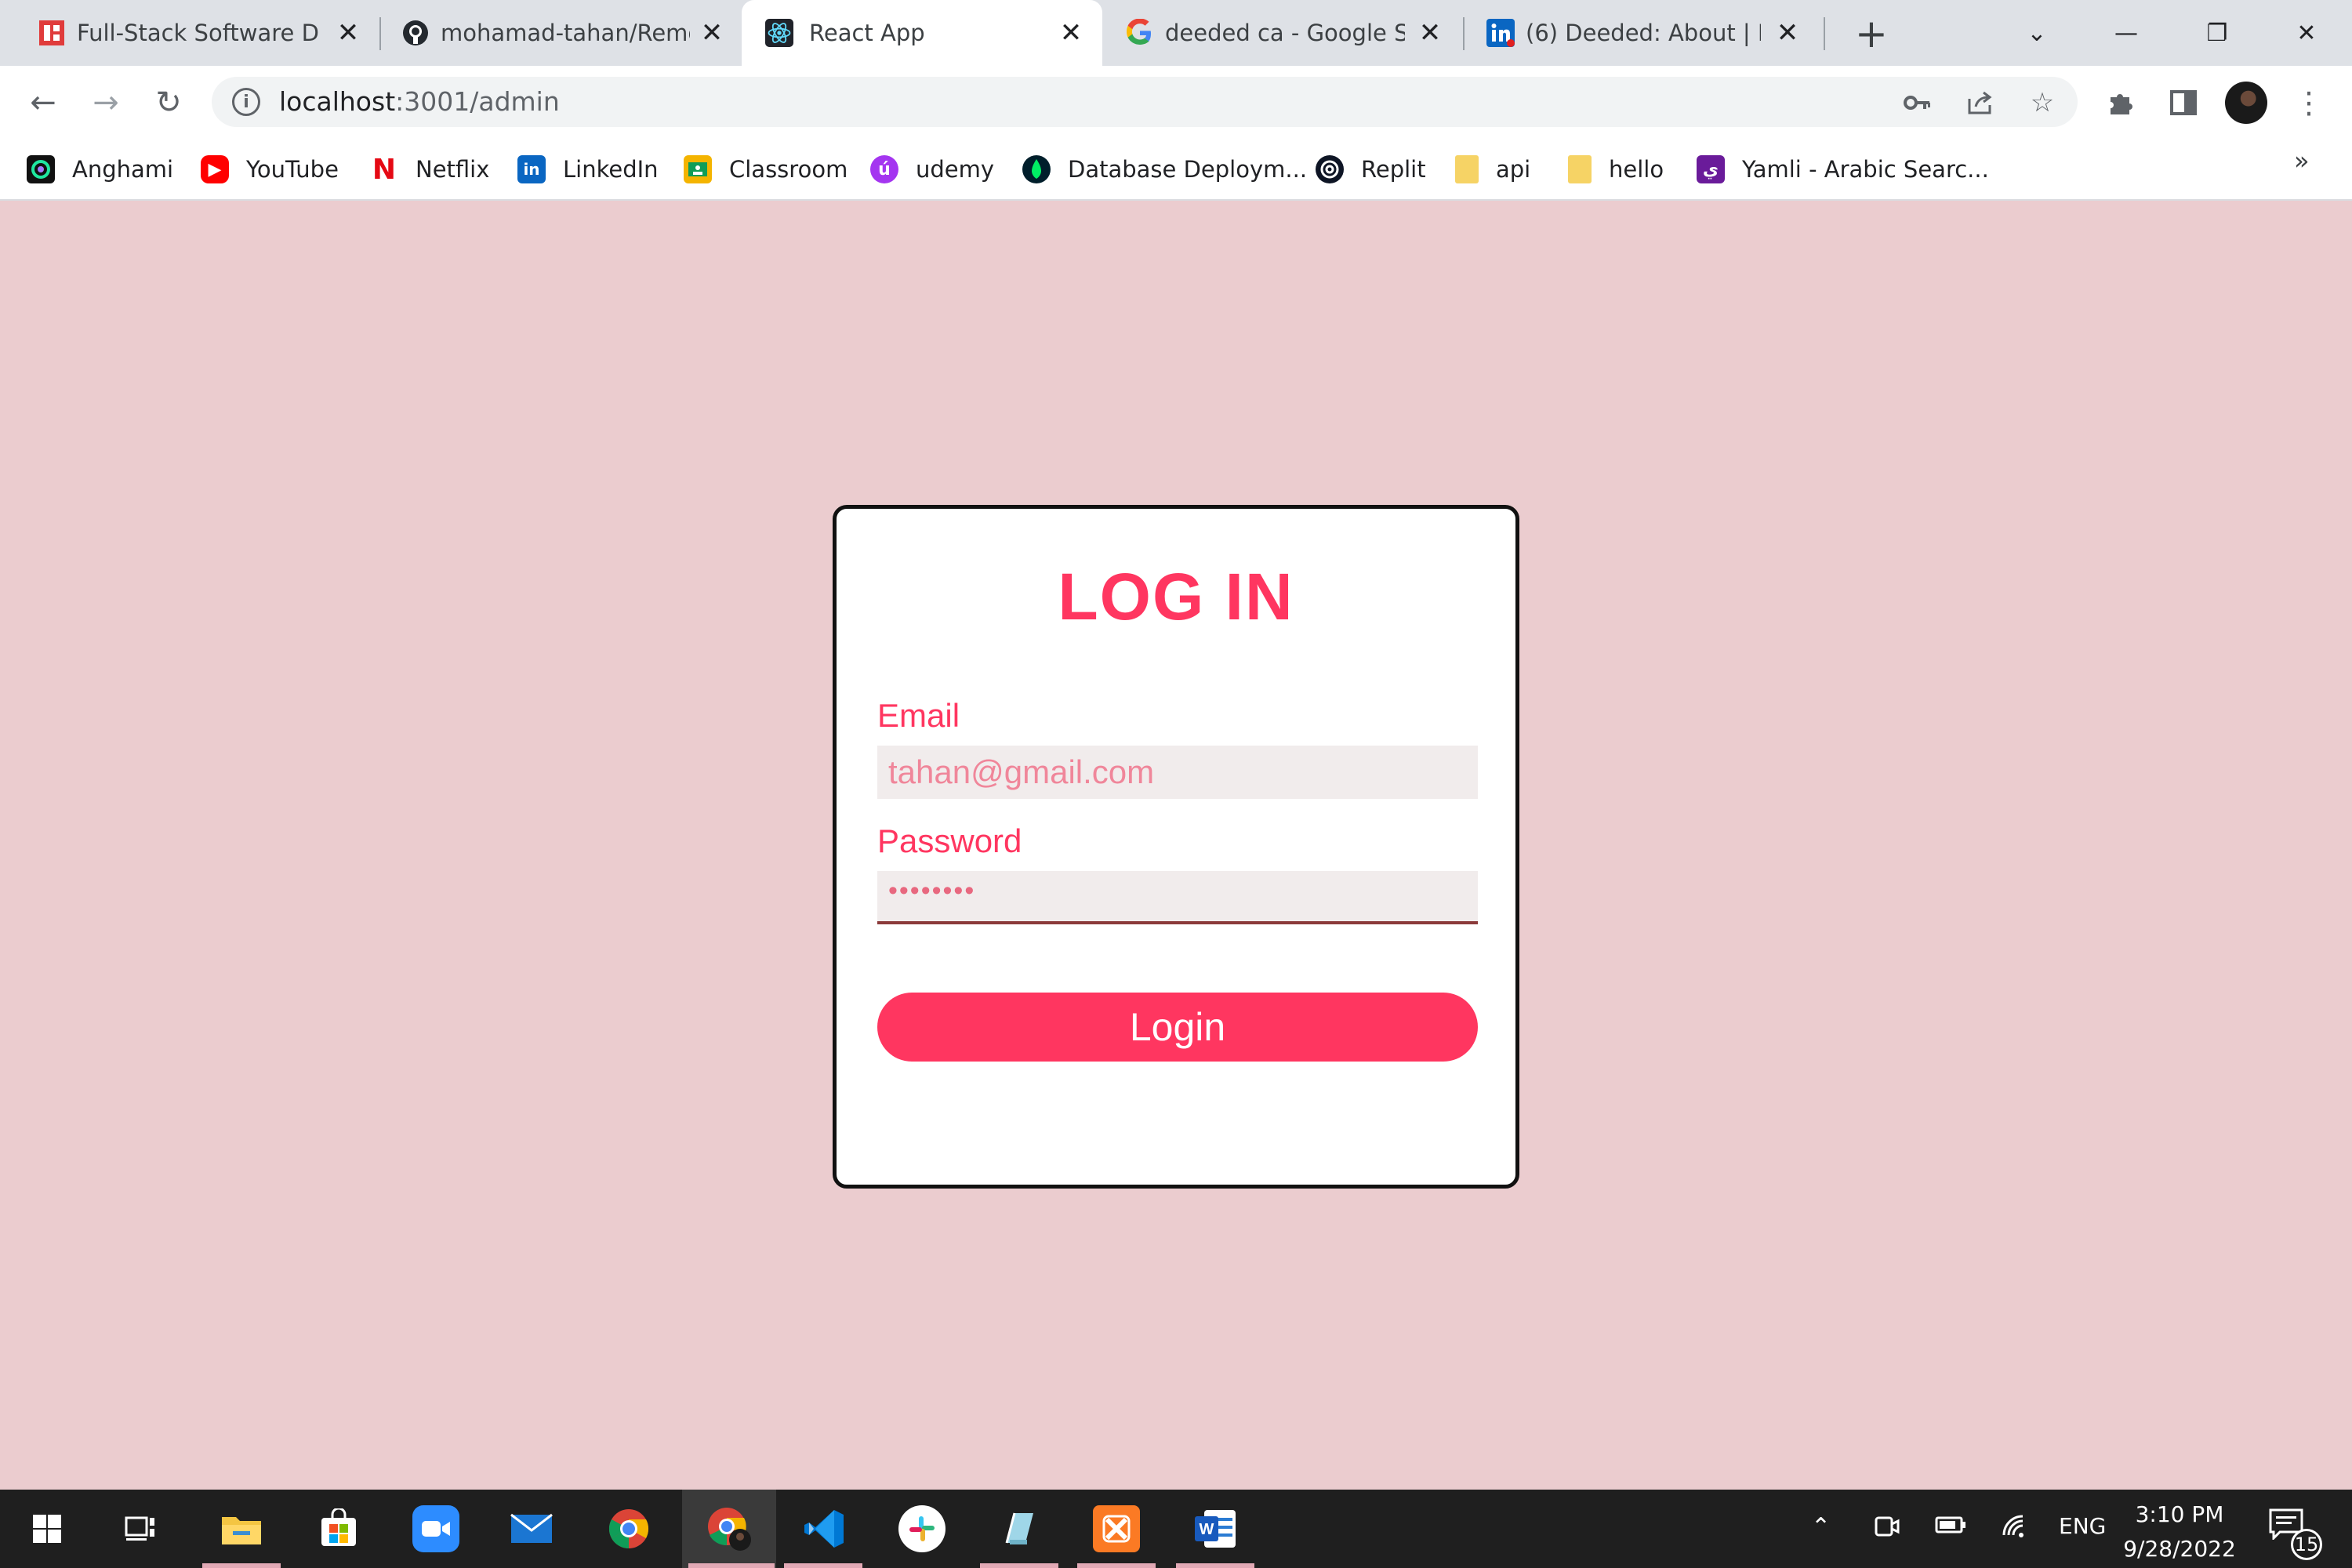 Image resolution: width=2352 pixels, height=1568 pixels. I want to click on new-tab-button: +, so click(1871, 33).